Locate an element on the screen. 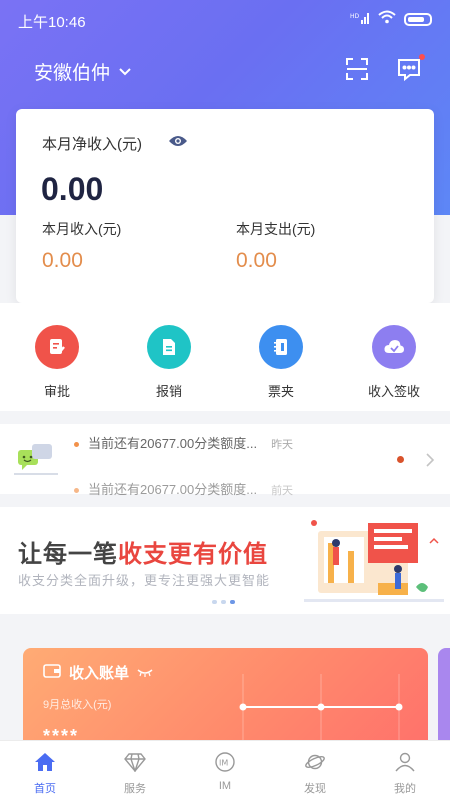 The height and width of the screenshot is (800, 450). bottom-tab-bar: 首页 服务 IM IM 发现 我的 is located at coordinates (225, 770).